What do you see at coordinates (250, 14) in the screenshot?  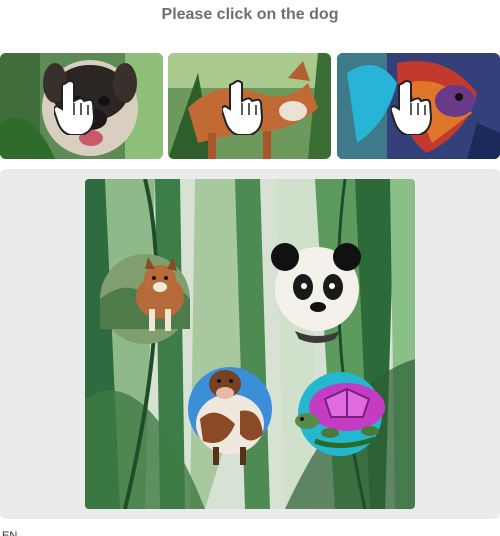 I see `challenge-prompt: Please click on the dog` at bounding box center [250, 14].